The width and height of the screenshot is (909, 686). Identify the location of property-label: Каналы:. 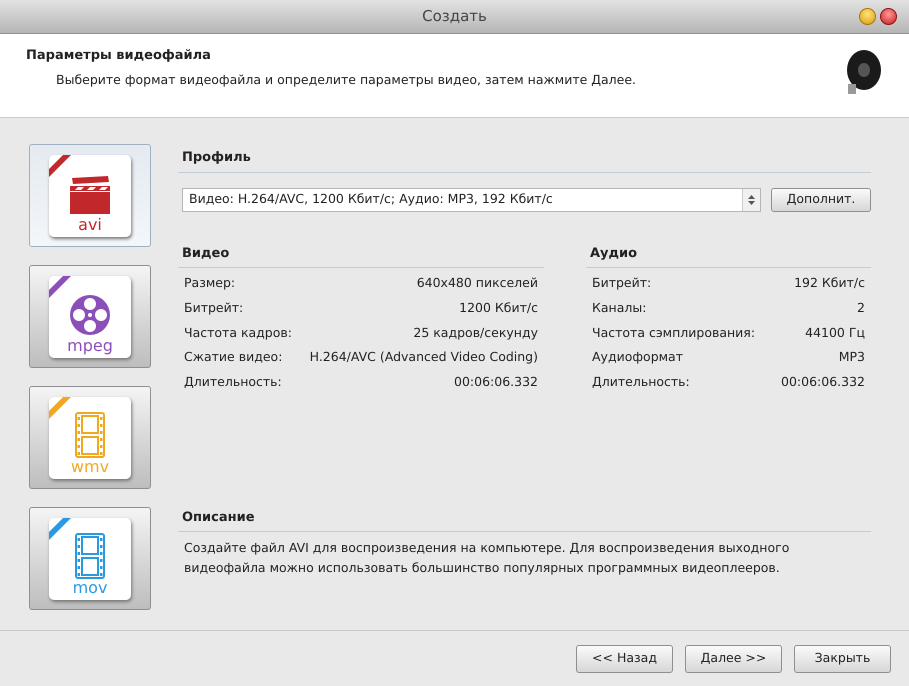
(619, 307).